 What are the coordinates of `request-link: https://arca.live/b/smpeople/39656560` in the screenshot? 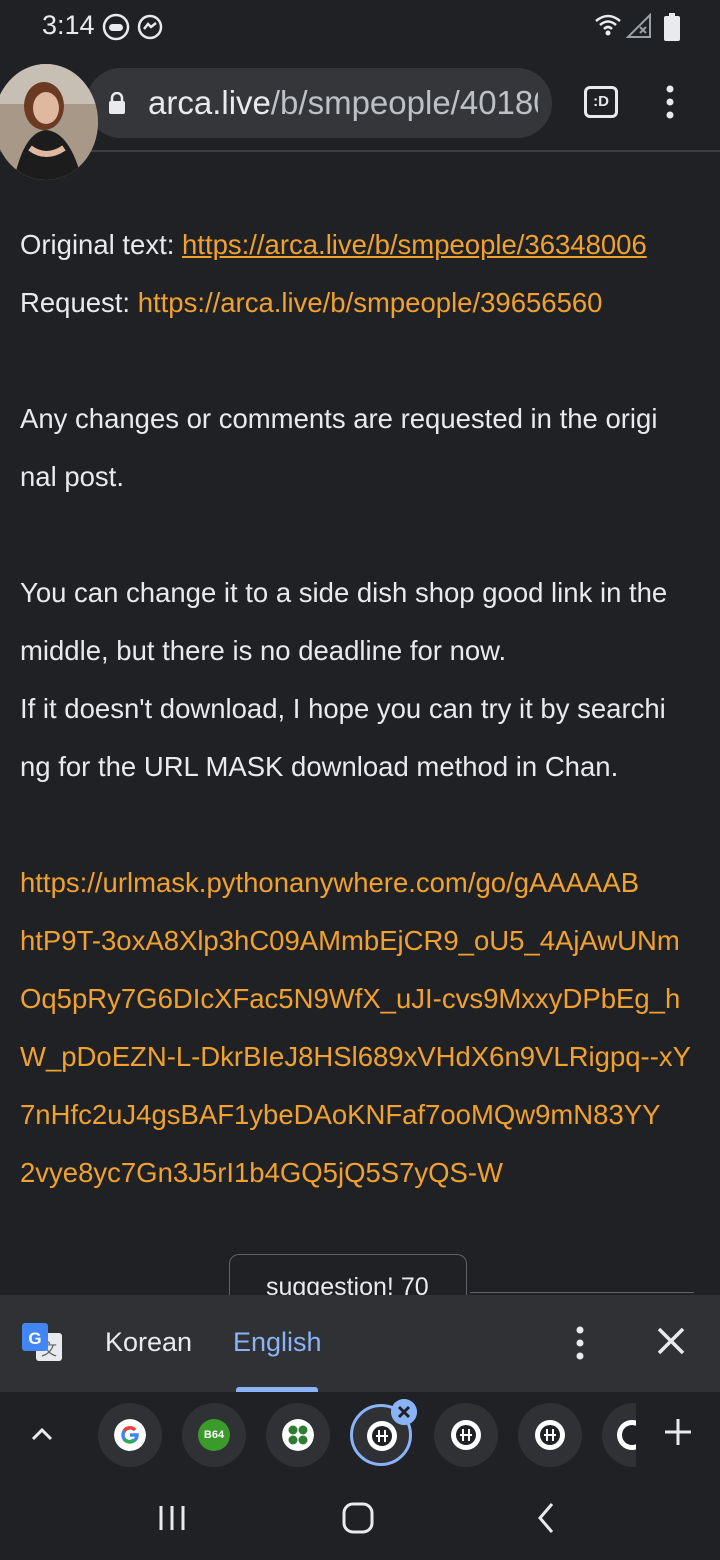 It's located at (370, 302).